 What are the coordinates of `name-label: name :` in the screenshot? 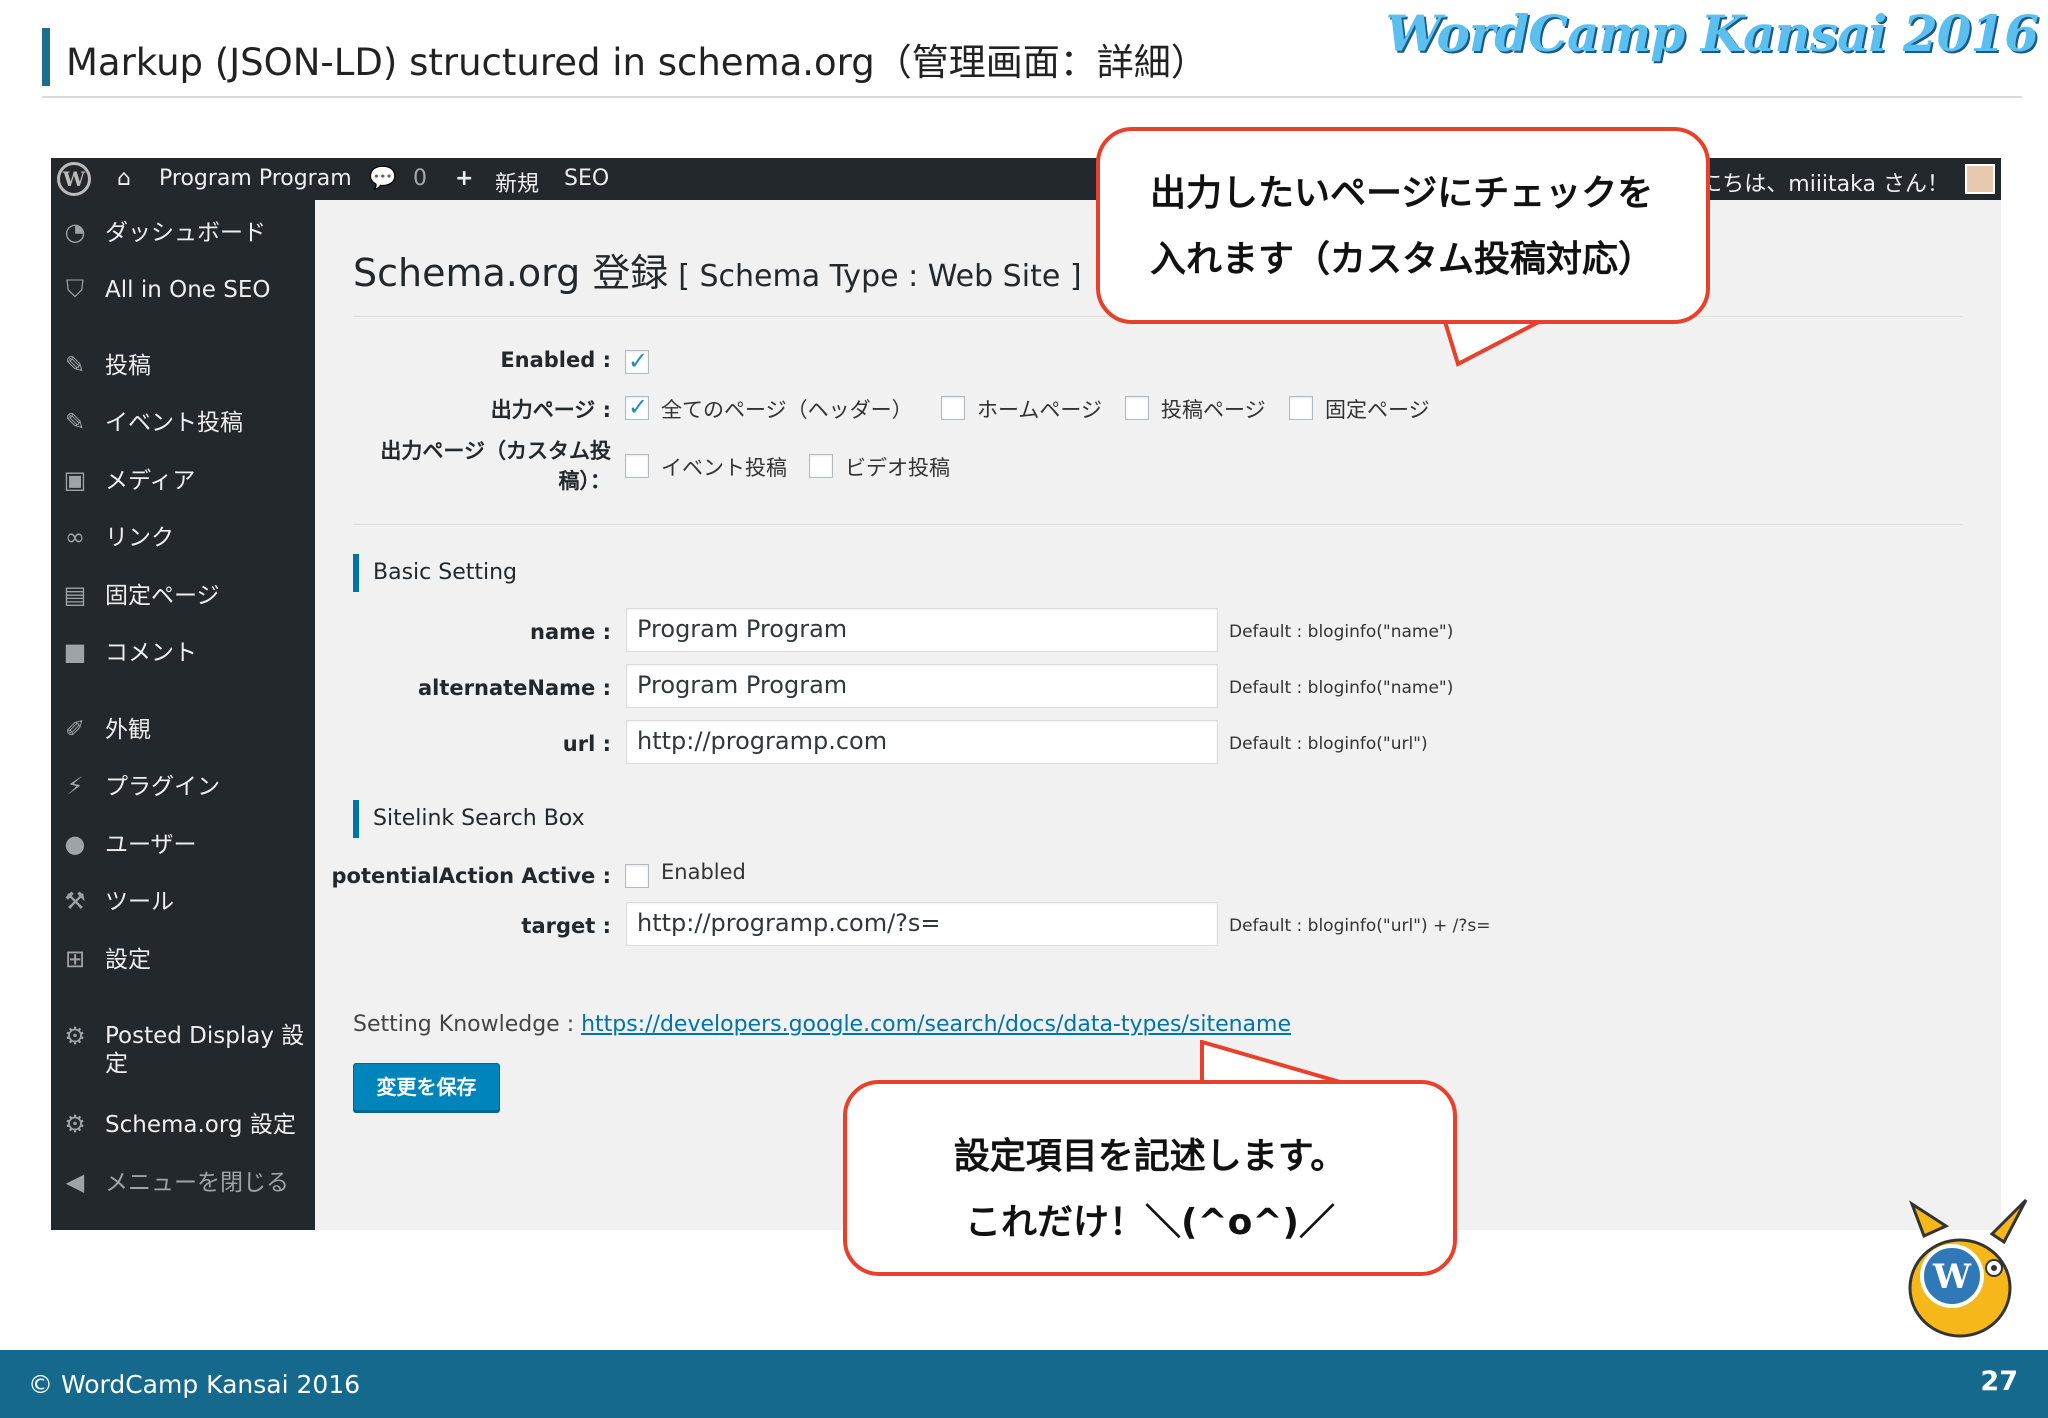 It's located at (570, 632).